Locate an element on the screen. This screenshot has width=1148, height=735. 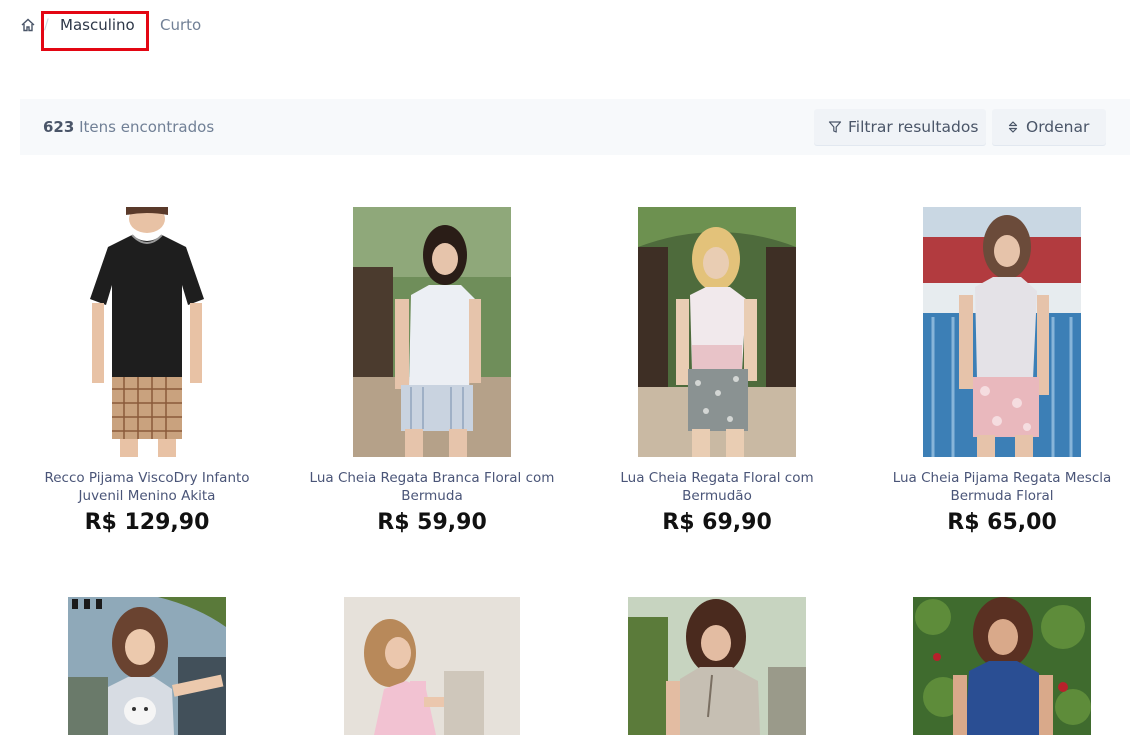
results-count-number: 623 is located at coordinates (59, 127).